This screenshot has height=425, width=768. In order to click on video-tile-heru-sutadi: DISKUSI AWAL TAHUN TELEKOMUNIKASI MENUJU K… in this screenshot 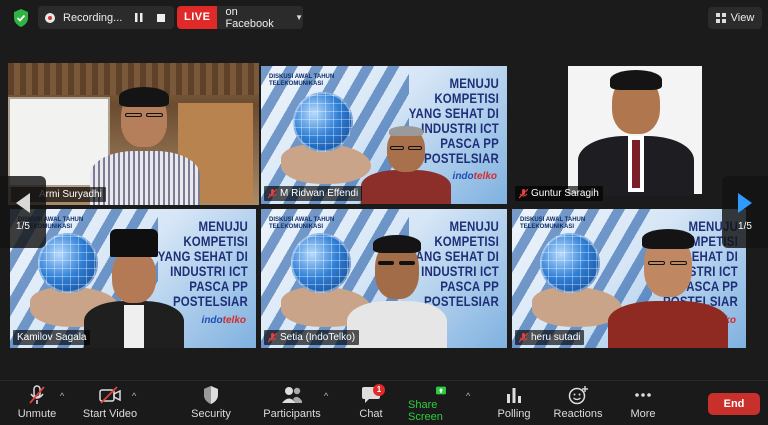, I will do `click(629, 278)`.